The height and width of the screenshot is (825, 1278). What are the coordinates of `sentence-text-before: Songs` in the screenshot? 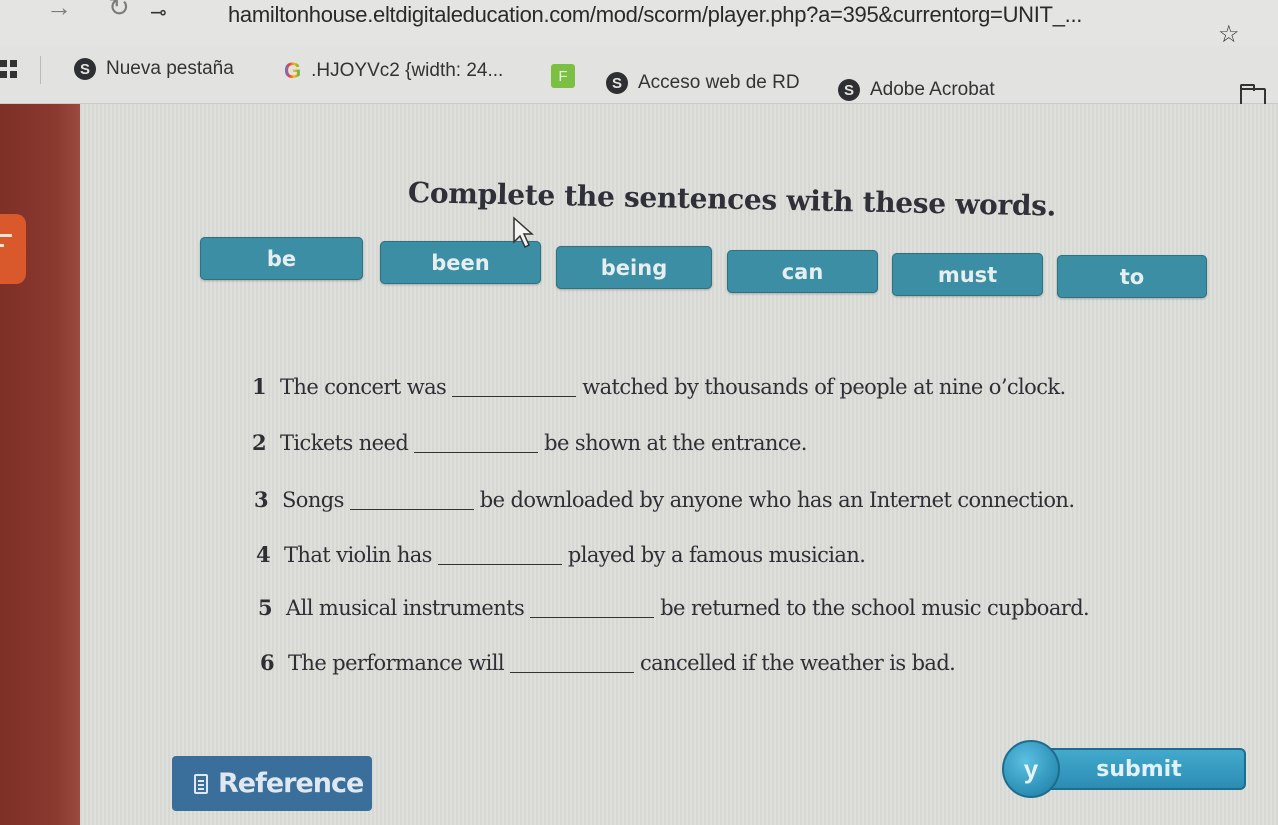 It's located at (313, 500).